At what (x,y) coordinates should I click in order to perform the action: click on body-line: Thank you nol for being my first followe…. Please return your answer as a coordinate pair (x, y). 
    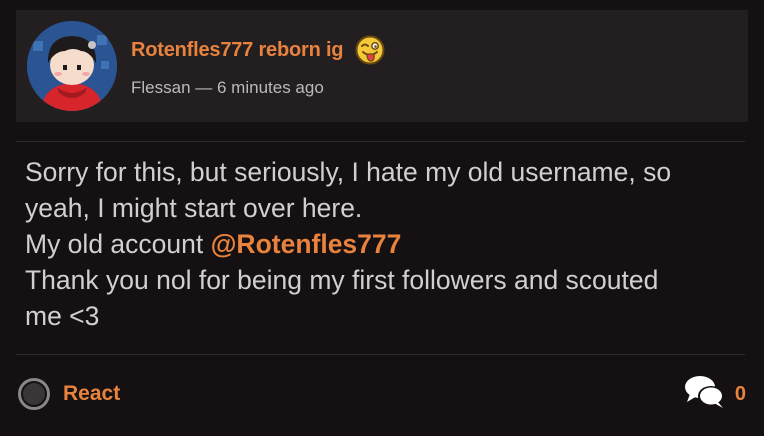
    Looking at the image, I should click on (342, 280).